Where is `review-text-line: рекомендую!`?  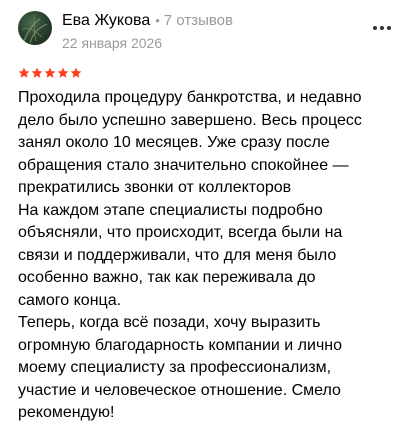 review-text-line: рекомендую! is located at coordinates (66, 412).